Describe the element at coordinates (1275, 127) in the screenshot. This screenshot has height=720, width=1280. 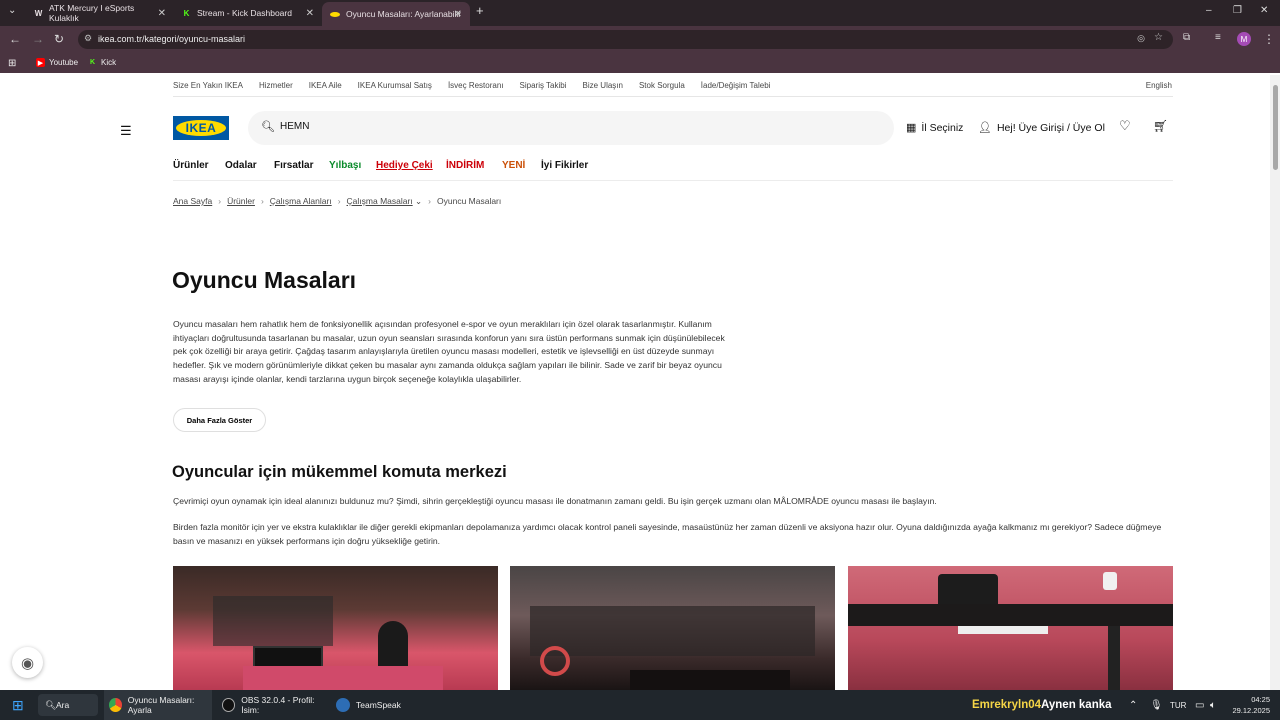
I see `scrollbar-thumb` at that location.